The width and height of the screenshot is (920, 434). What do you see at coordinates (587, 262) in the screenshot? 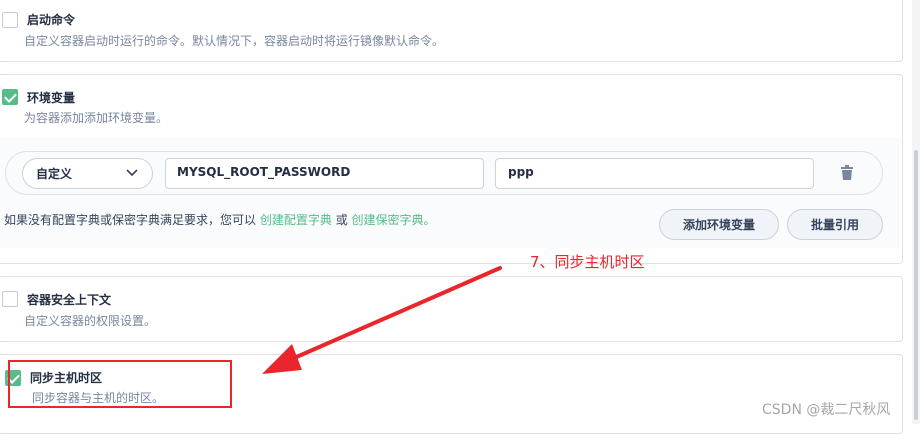
I see `annotation-label: 7、同步主机时区` at bounding box center [587, 262].